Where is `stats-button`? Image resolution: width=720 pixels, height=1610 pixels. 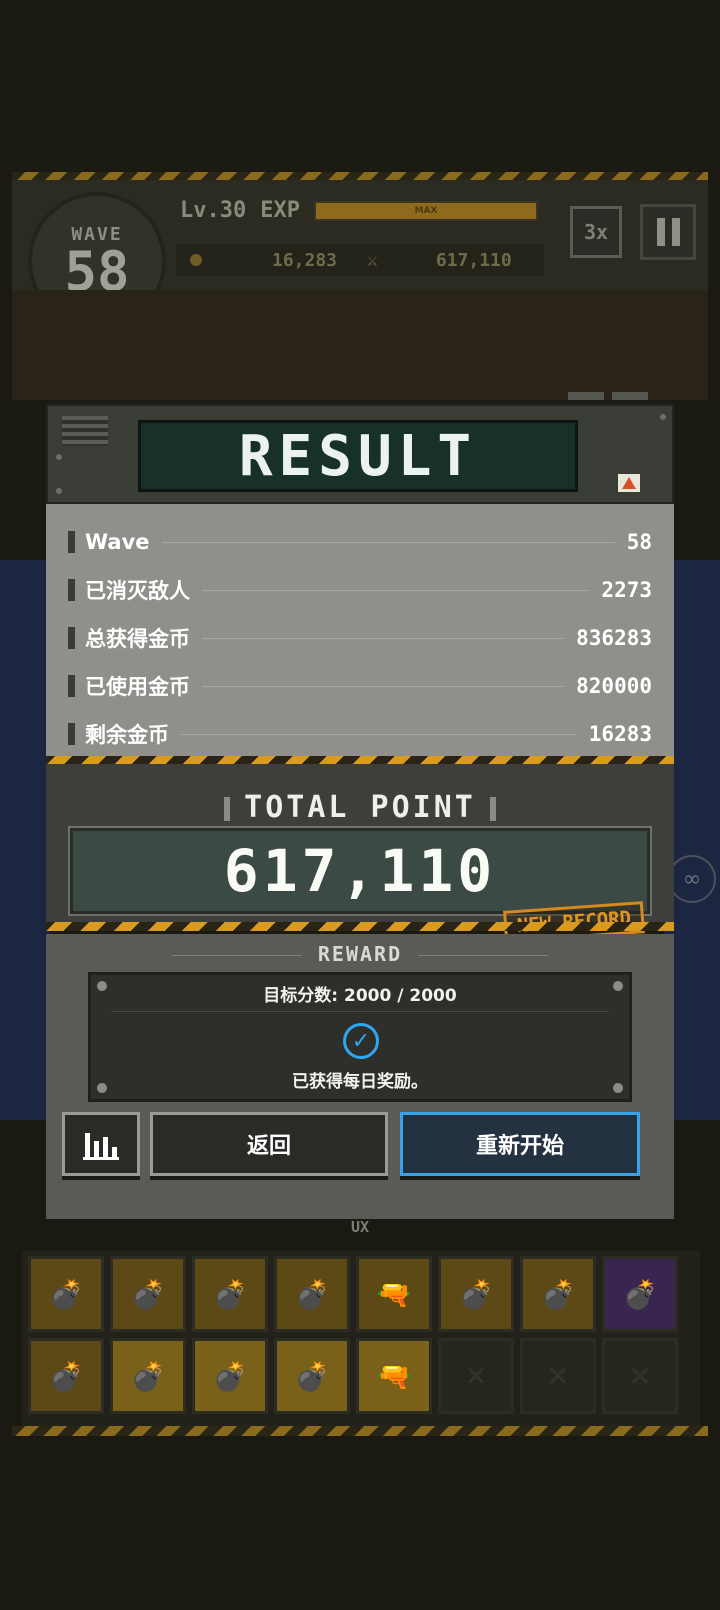
stats-button is located at coordinates (101, 1144).